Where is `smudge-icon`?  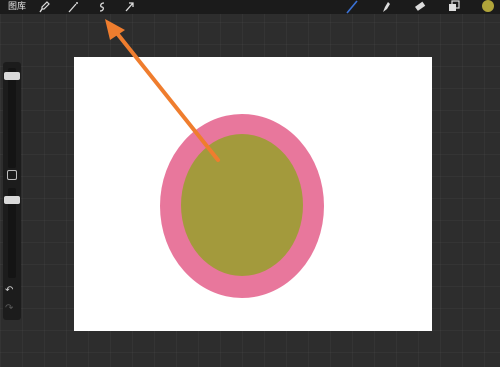 smudge-icon is located at coordinates (386, 7).